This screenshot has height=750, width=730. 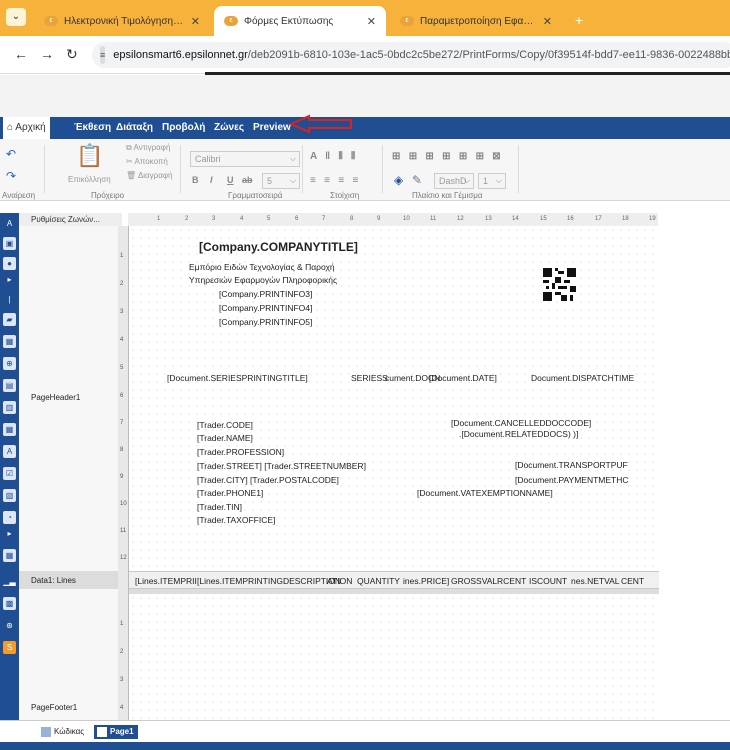 What do you see at coordinates (339, 581) in the screenshot?
I see `line-description-field: ATION` at bounding box center [339, 581].